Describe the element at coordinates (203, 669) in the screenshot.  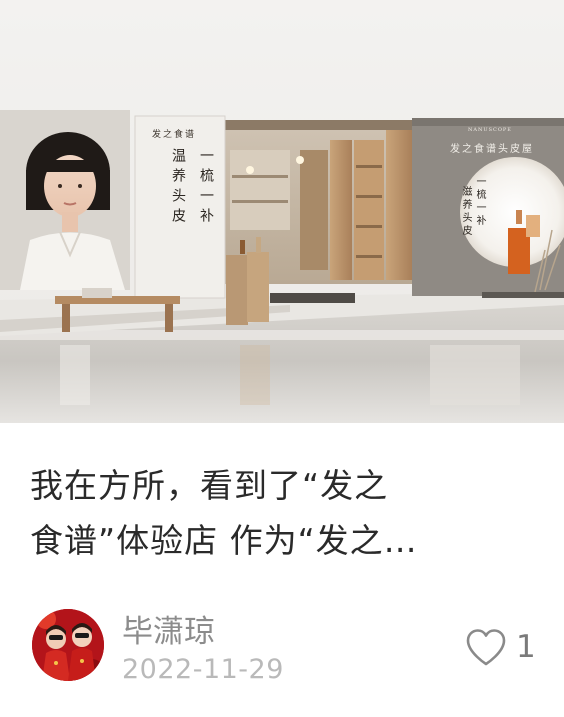
I see `post-date: 2022-11-29` at that location.